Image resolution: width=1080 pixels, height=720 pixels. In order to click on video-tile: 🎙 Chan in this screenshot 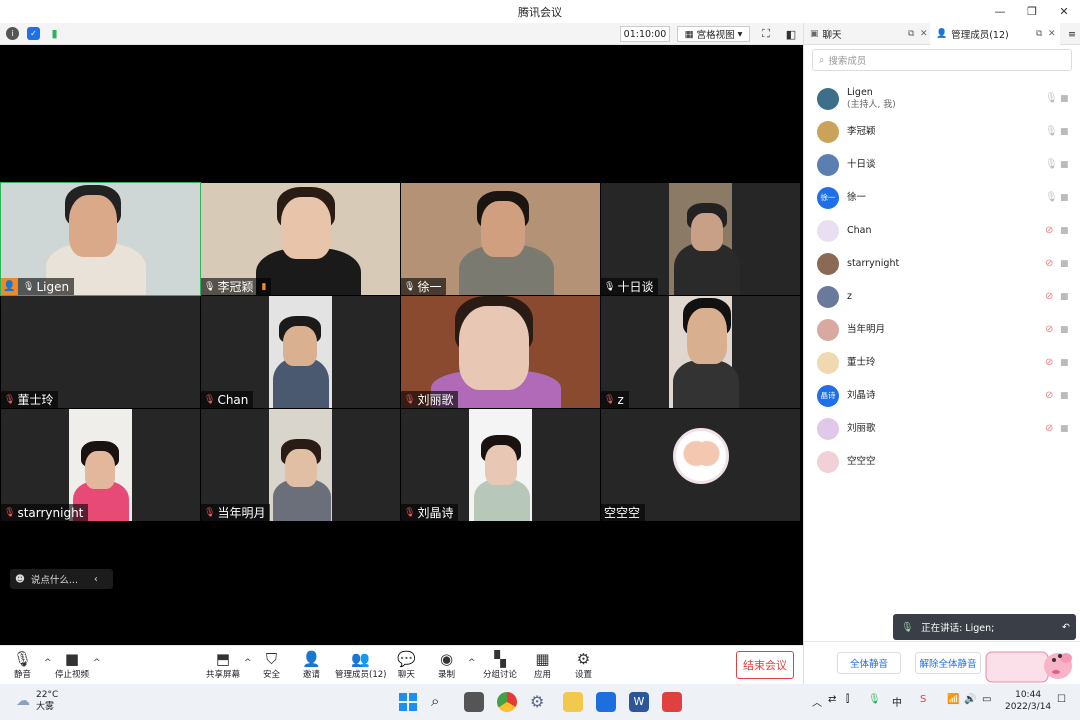, I will do `click(300, 352)`.